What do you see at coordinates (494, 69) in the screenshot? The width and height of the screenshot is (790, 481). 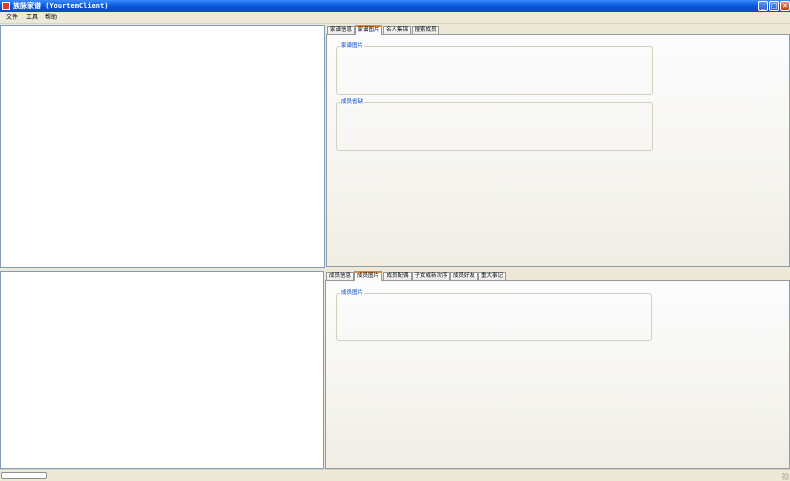 I see `family-picture-group: 家谱图片` at bounding box center [494, 69].